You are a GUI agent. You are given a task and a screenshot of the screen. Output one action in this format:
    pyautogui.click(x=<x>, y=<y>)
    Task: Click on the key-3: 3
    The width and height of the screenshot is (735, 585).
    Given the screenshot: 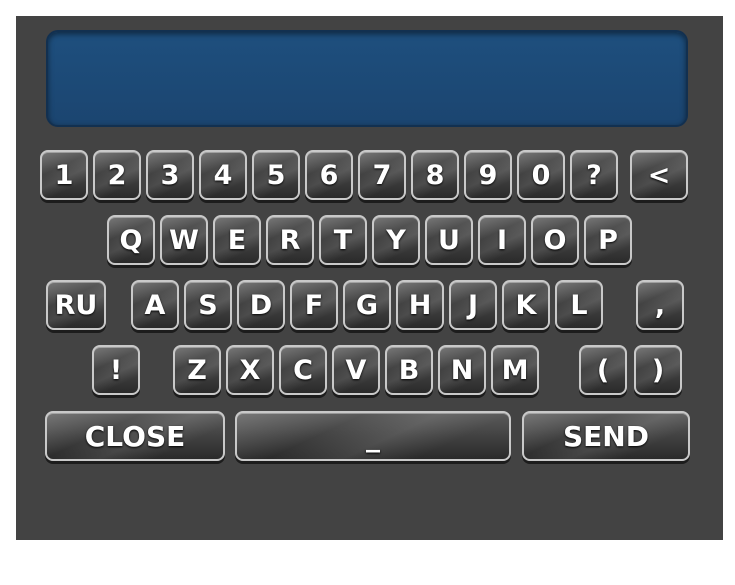 What is the action you would take?
    pyautogui.click(x=170, y=175)
    